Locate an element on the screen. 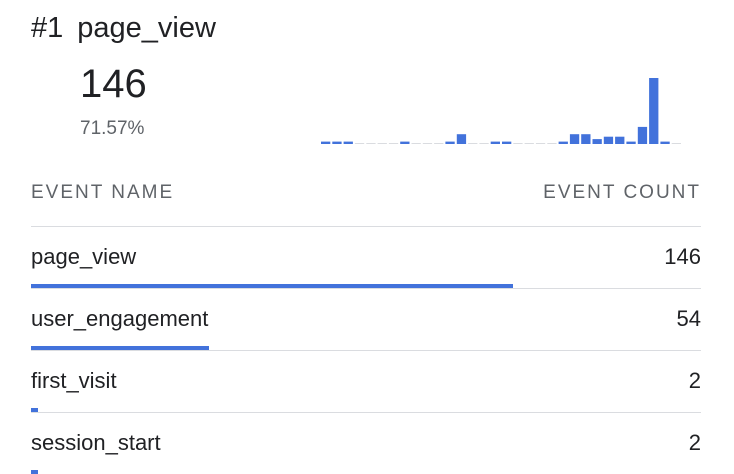  card-title: #1 page_view is located at coordinates (123, 28).